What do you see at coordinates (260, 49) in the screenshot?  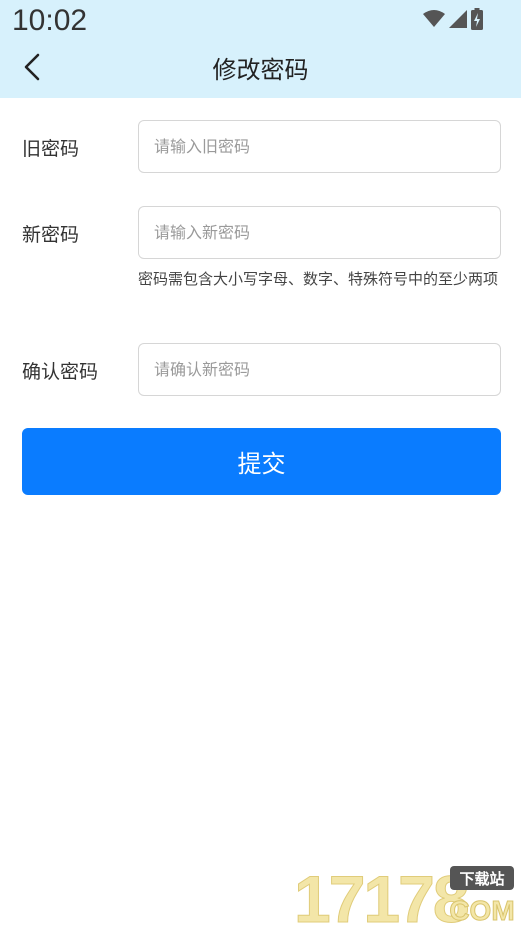 I see `app-header: 10:02 修改密码` at bounding box center [260, 49].